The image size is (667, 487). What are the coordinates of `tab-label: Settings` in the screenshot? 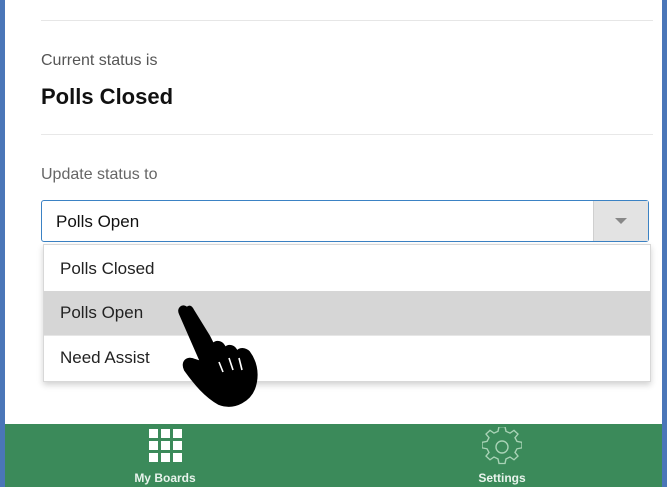 It's located at (502, 478).